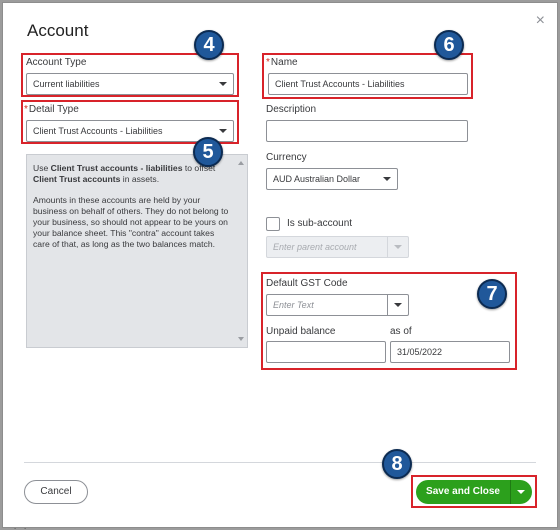 The width and height of the screenshot is (560, 530). I want to click on currency-select: AUD Australian Dollar, so click(332, 179).